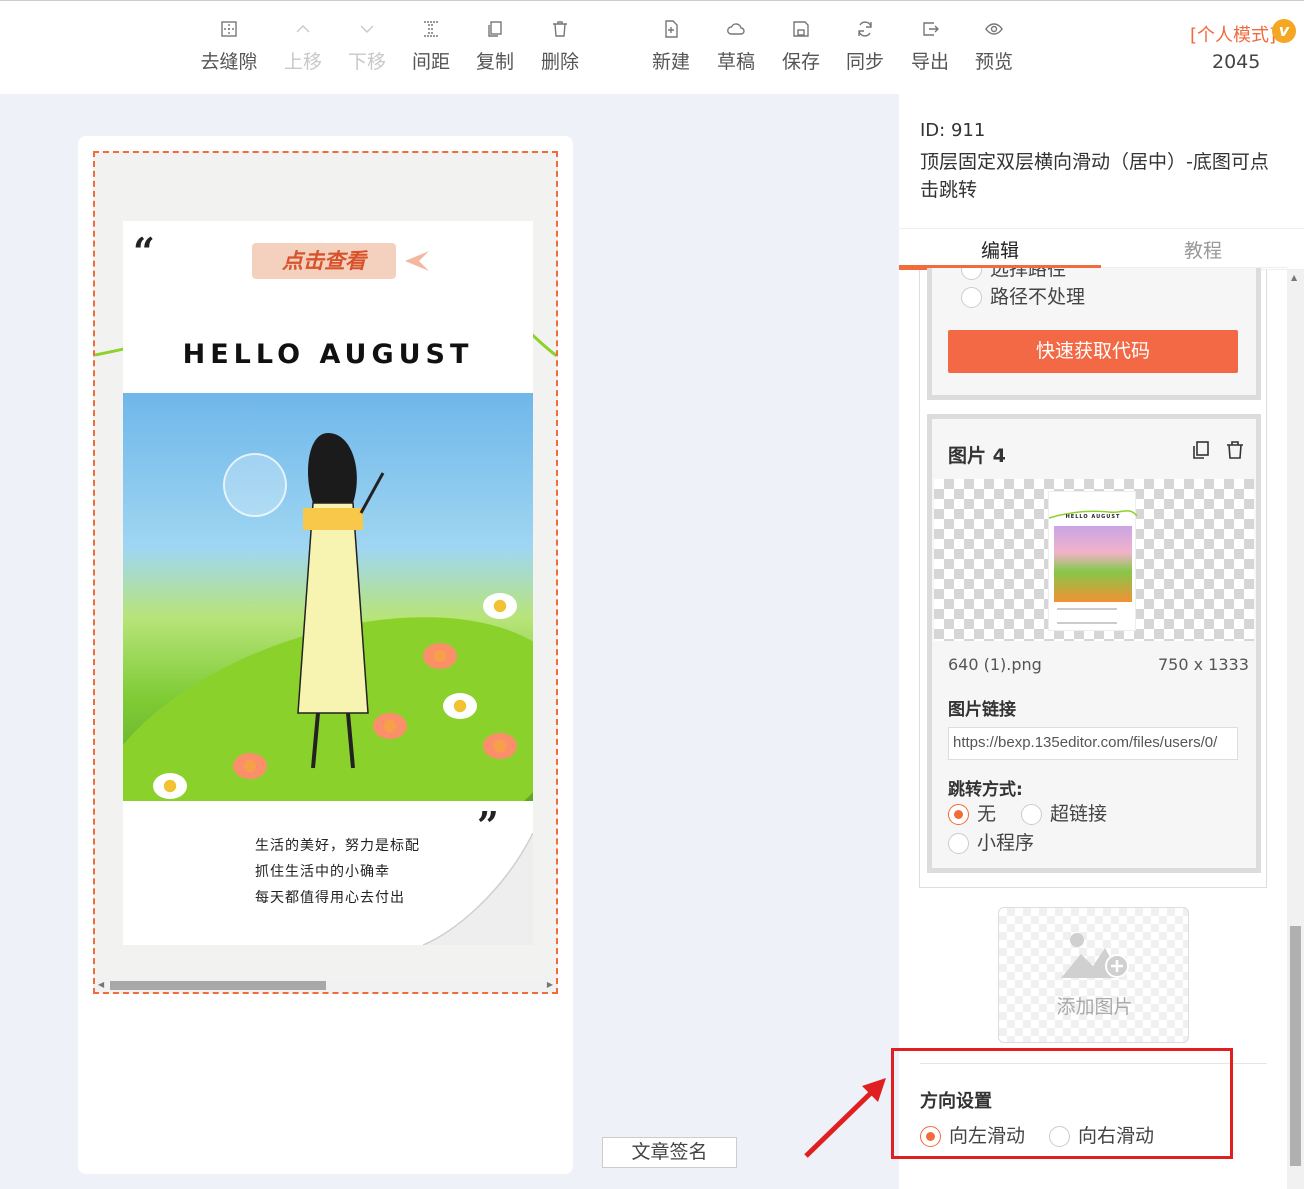  Describe the element at coordinates (801, 46) in the screenshot. I see `save-button: 保存` at that location.